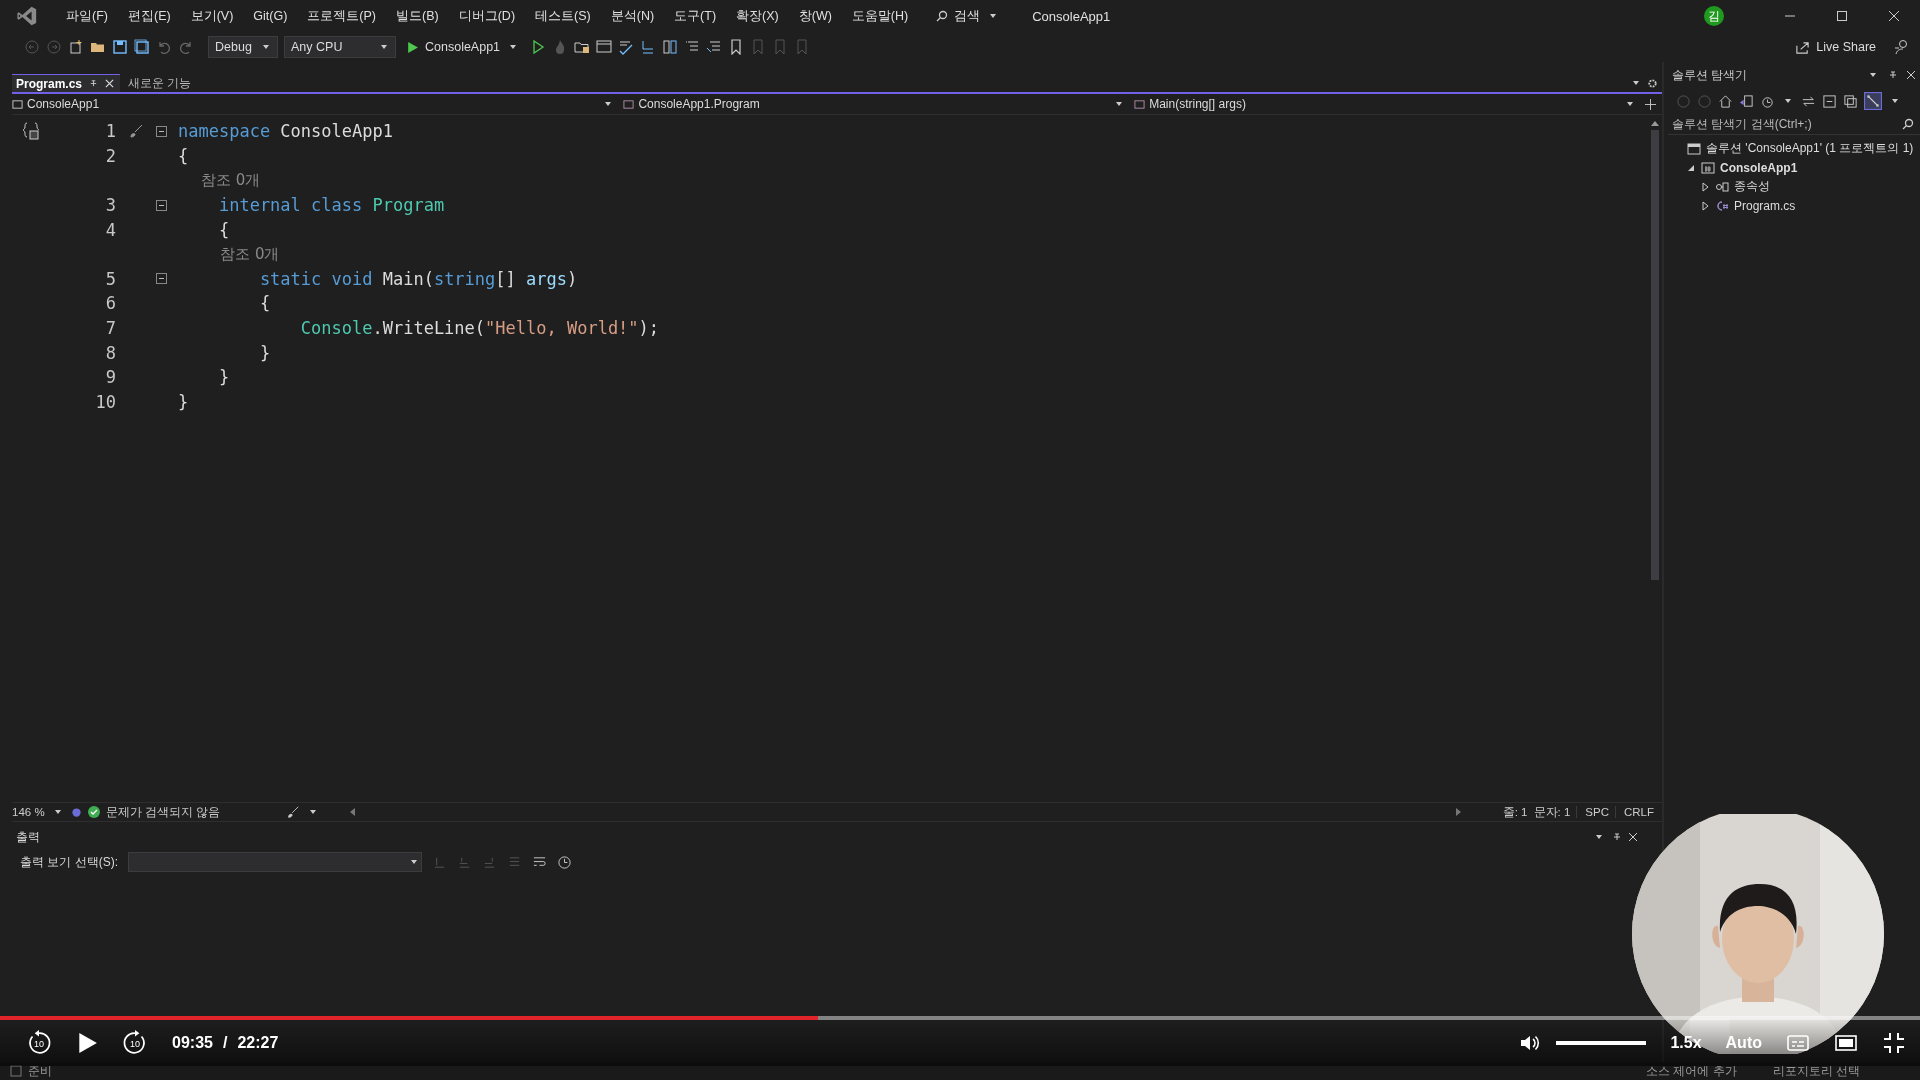  I want to click on save-icon, so click(120, 47).